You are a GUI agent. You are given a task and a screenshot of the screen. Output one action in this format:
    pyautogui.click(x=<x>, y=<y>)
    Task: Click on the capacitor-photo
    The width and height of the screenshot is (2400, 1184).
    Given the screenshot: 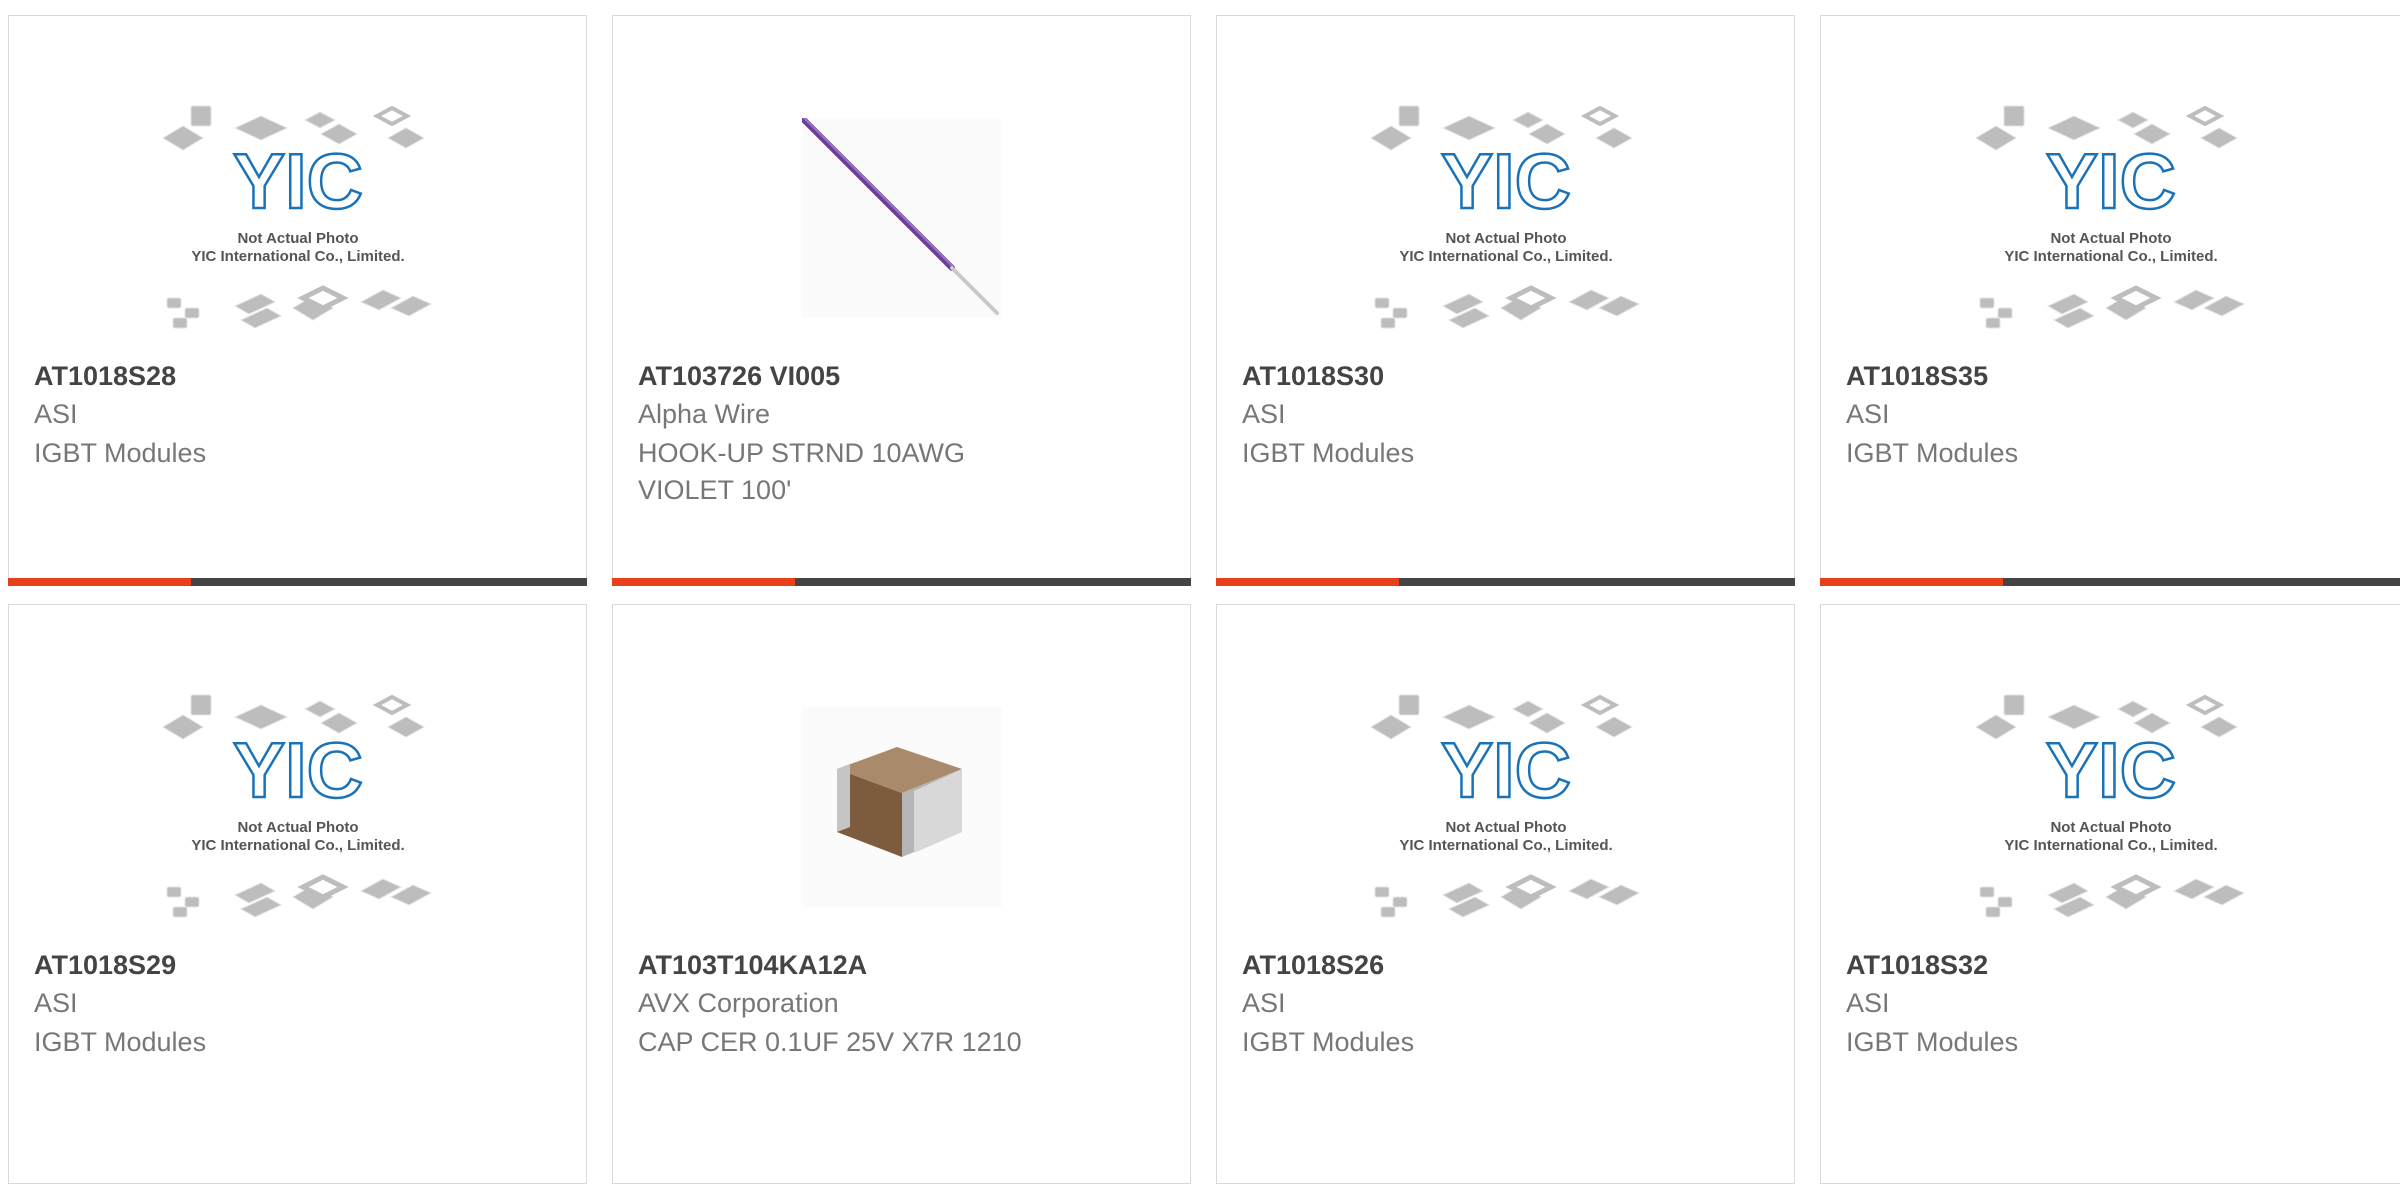 What is the action you would take?
    pyautogui.click(x=901, y=807)
    